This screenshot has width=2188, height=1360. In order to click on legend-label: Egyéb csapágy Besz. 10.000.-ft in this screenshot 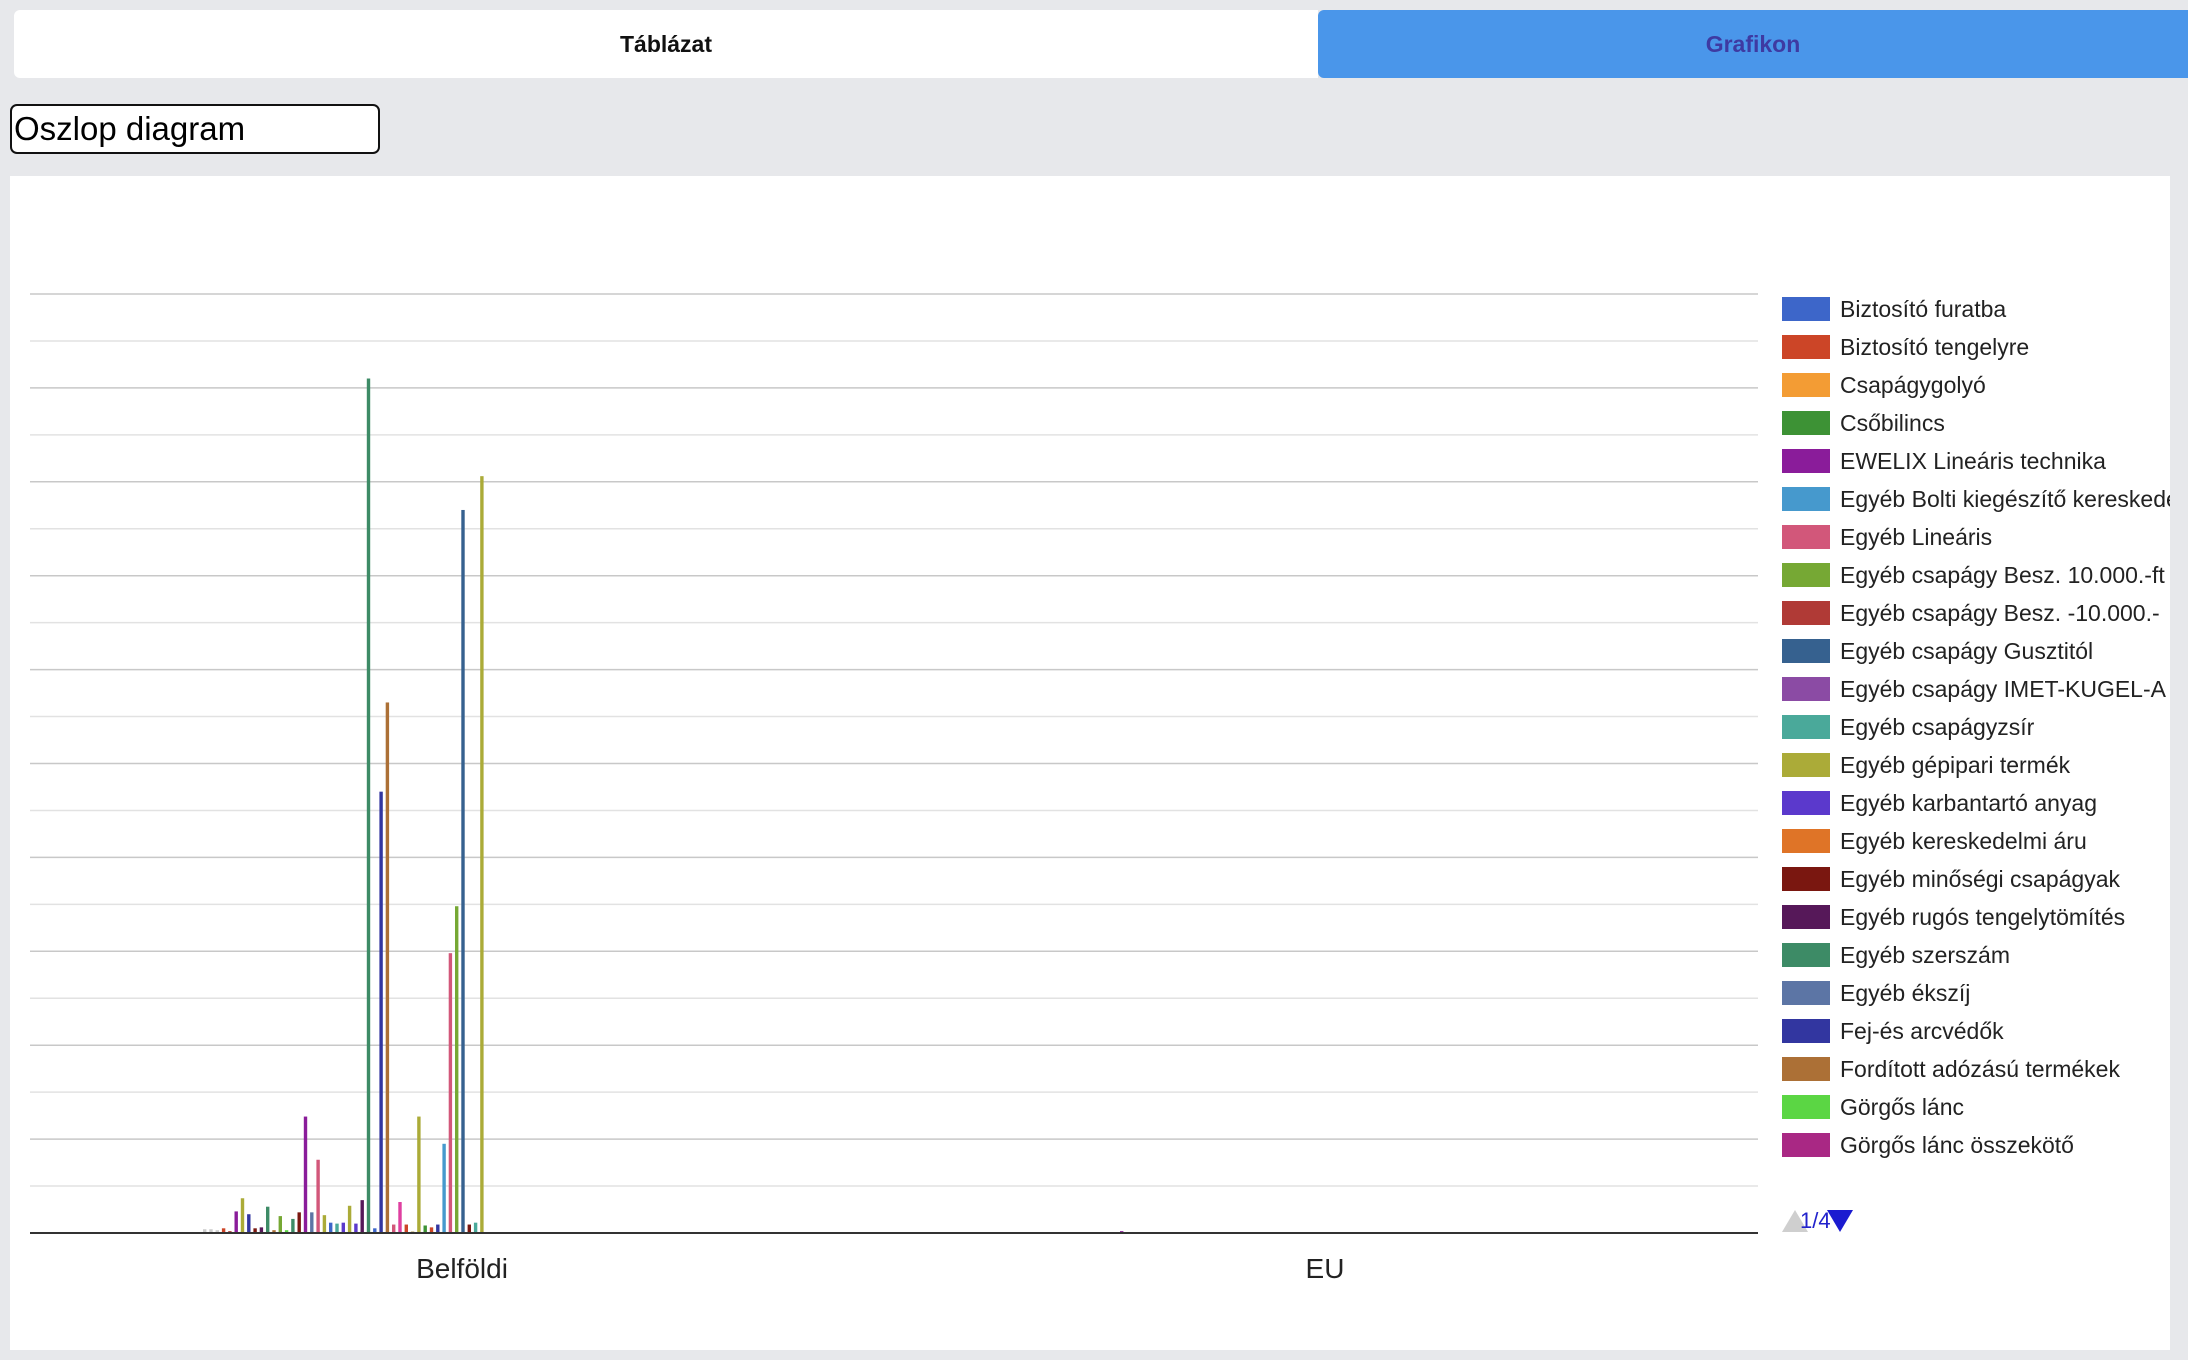, I will do `click(2002, 574)`.